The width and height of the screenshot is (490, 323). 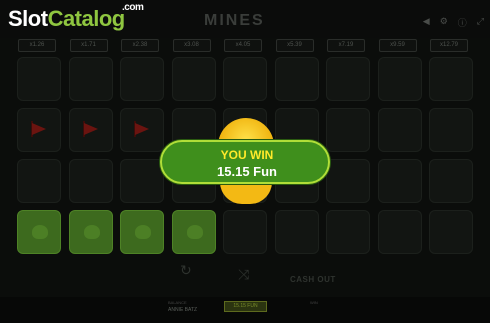 What do you see at coordinates (313, 279) in the screenshot?
I see `cash-out-button: CASH OUT` at bounding box center [313, 279].